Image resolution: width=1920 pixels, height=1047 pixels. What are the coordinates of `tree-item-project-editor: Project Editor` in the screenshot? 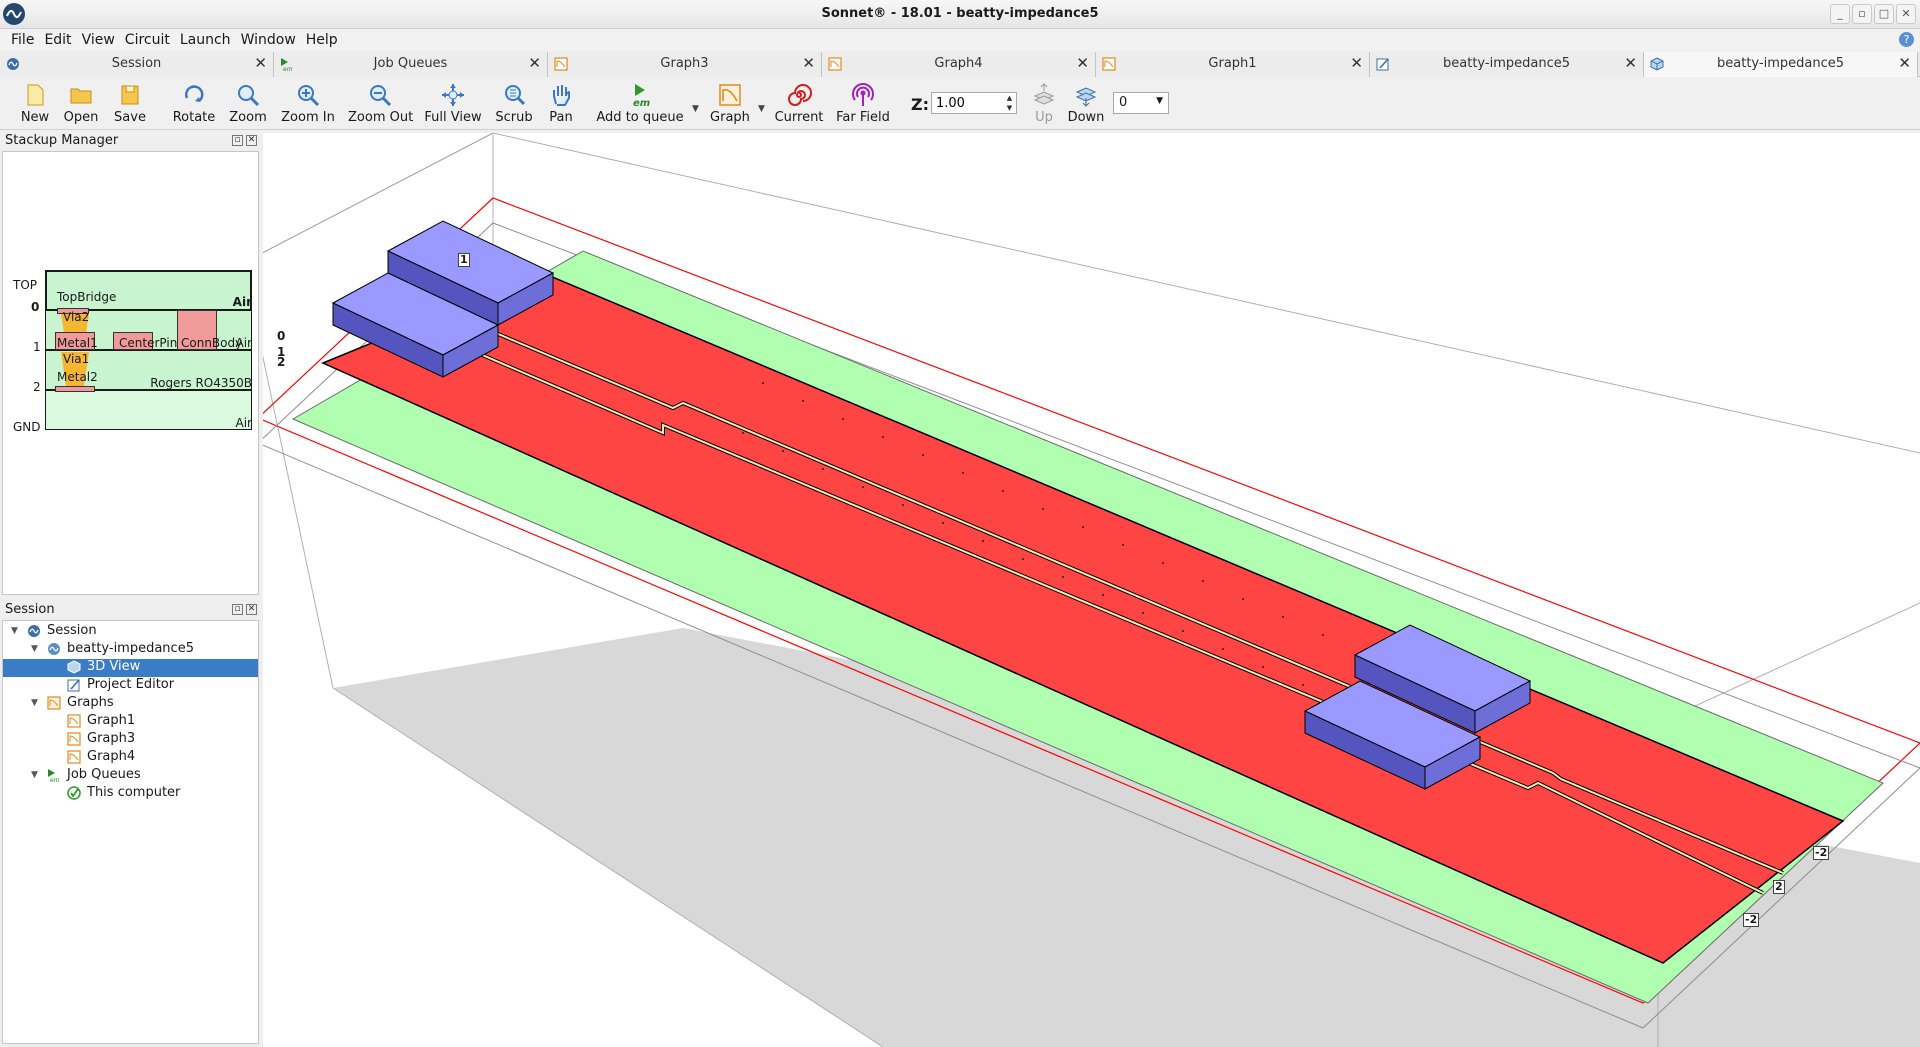 It's located at (162, 686).